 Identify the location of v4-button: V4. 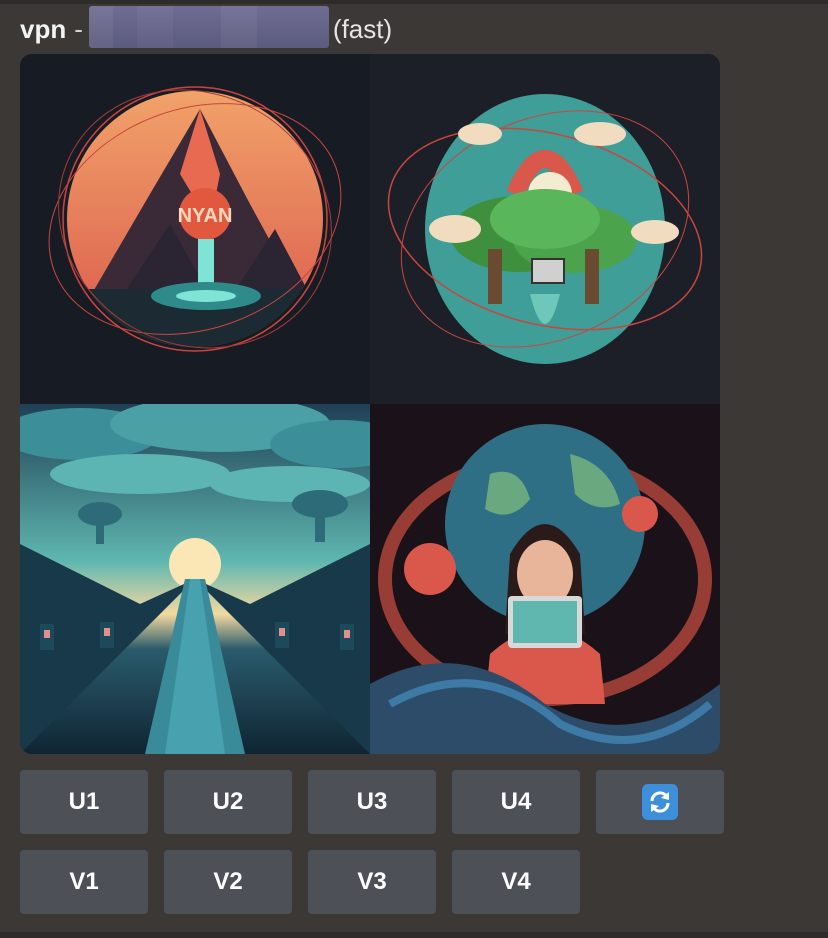
(516, 882).